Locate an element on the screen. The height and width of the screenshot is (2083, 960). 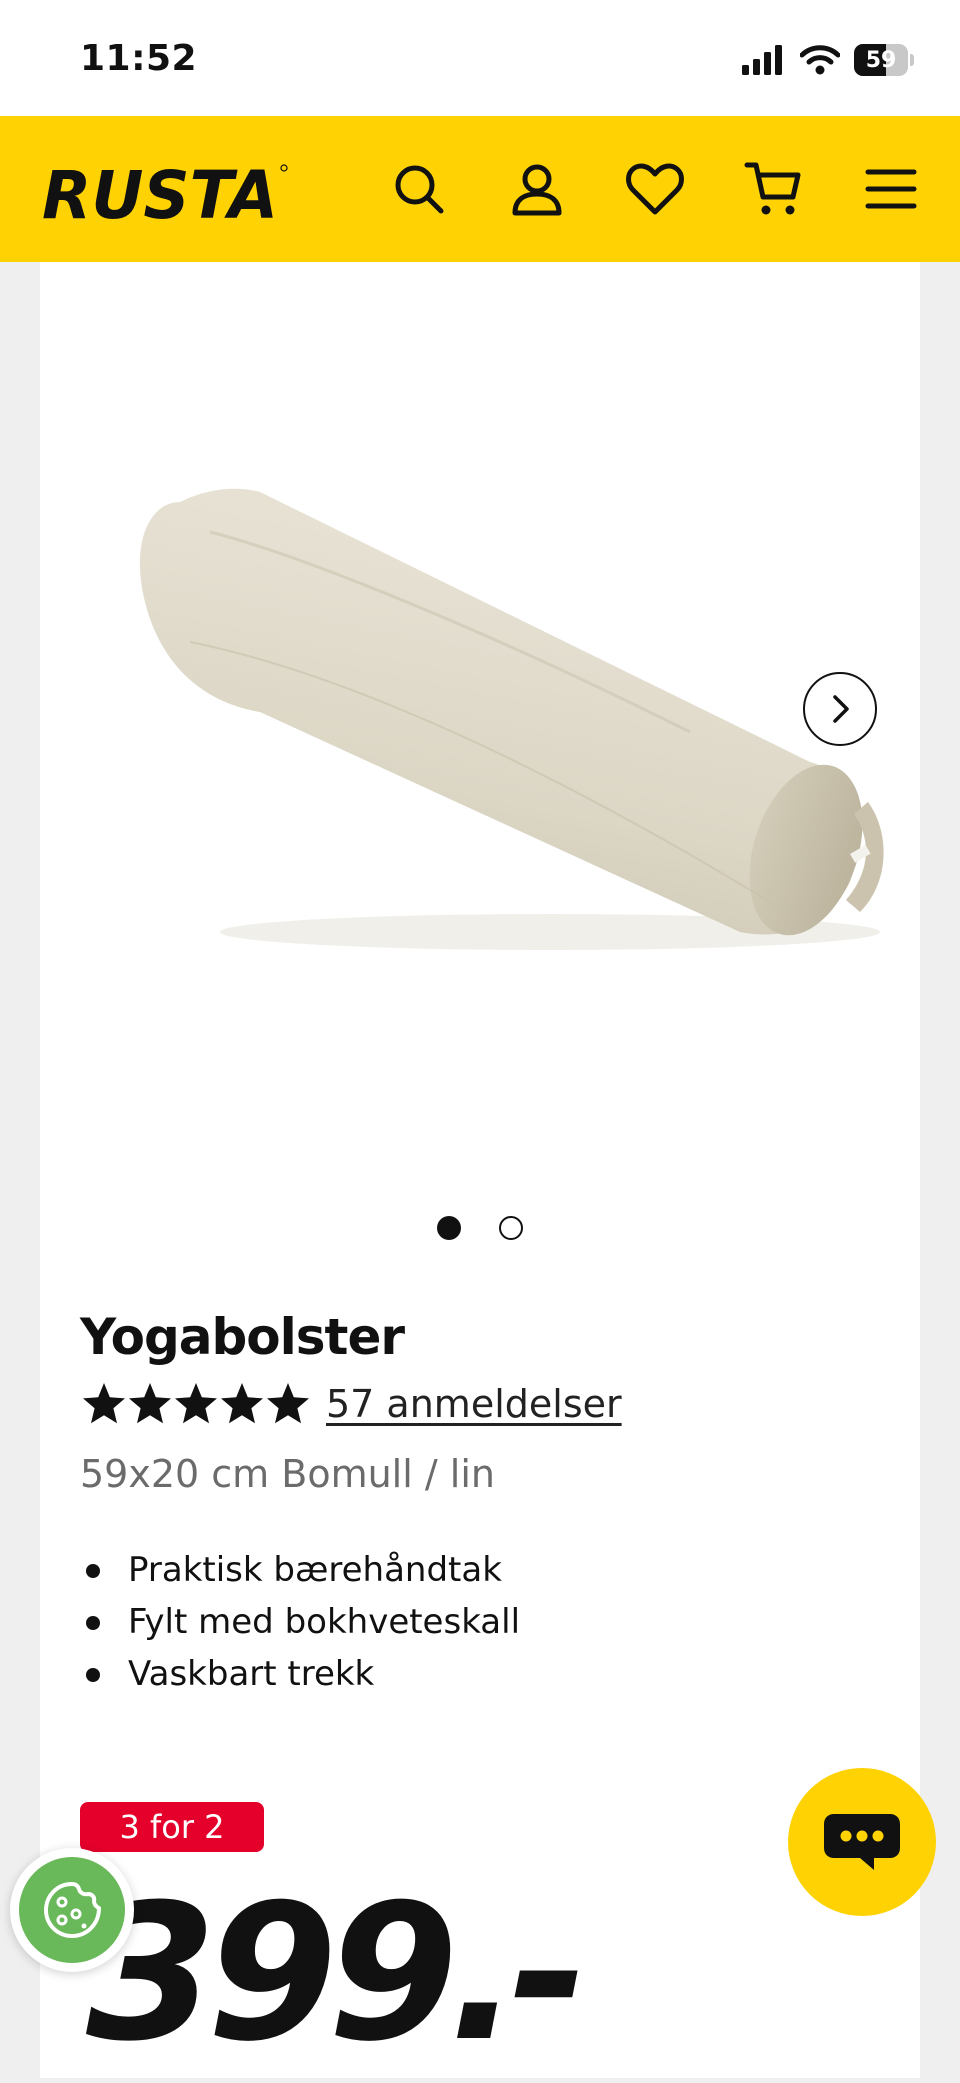
status-icons: 59 is located at coordinates (828, 60).